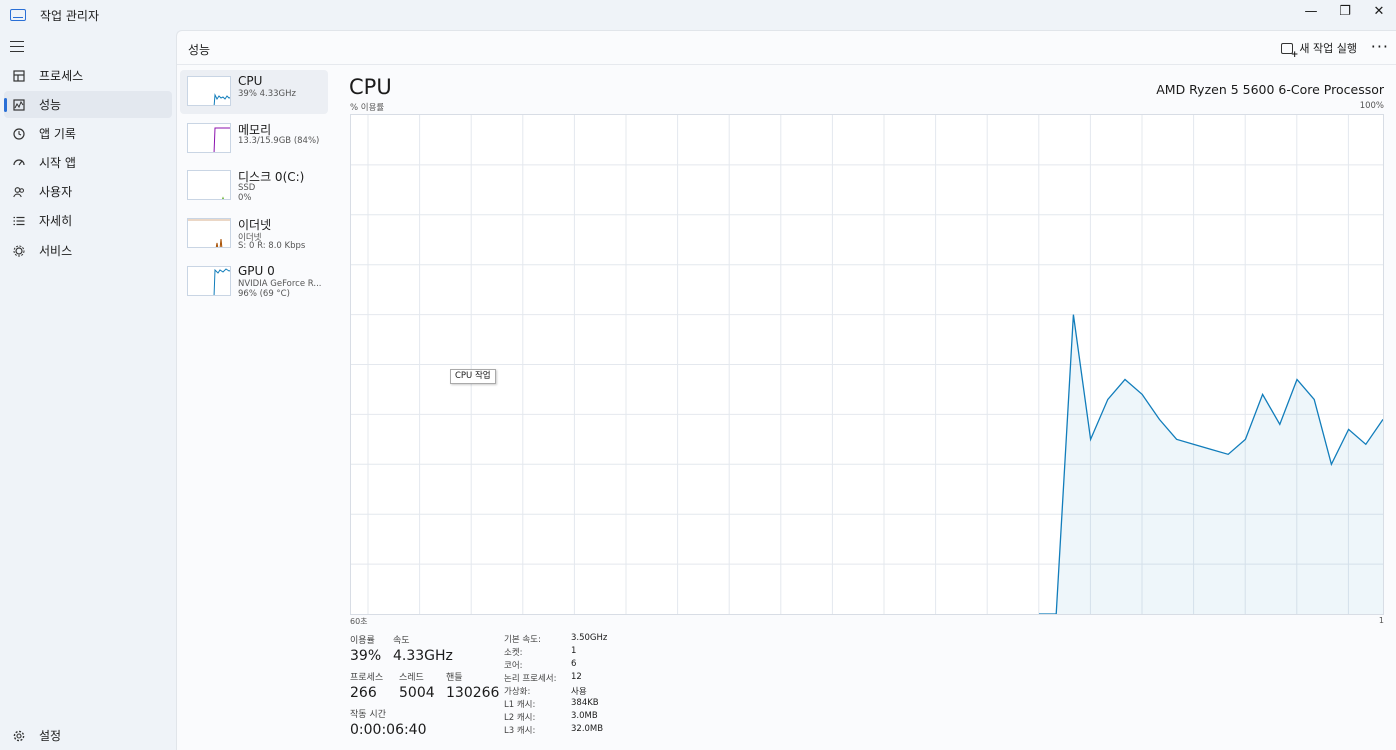  Describe the element at coordinates (254, 234) in the screenshot. I see `device-item-ethernet: 이더넷 이더넷 S: 0 R: 8.0 Kbps` at that location.